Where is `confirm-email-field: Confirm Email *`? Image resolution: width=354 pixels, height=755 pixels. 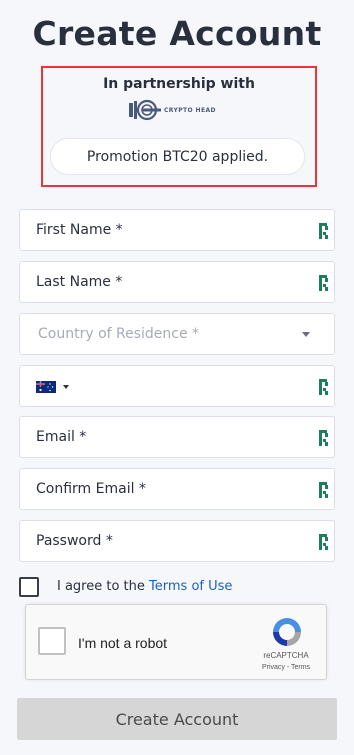 confirm-email-field: Confirm Email * is located at coordinates (177, 489).